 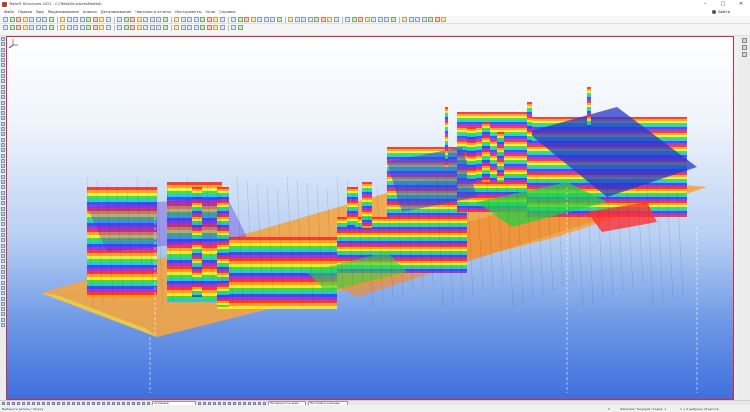 What do you see at coordinates (721, 12) in the screenshot?
I see `user-login: Войти` at bounding box center [721, 12].